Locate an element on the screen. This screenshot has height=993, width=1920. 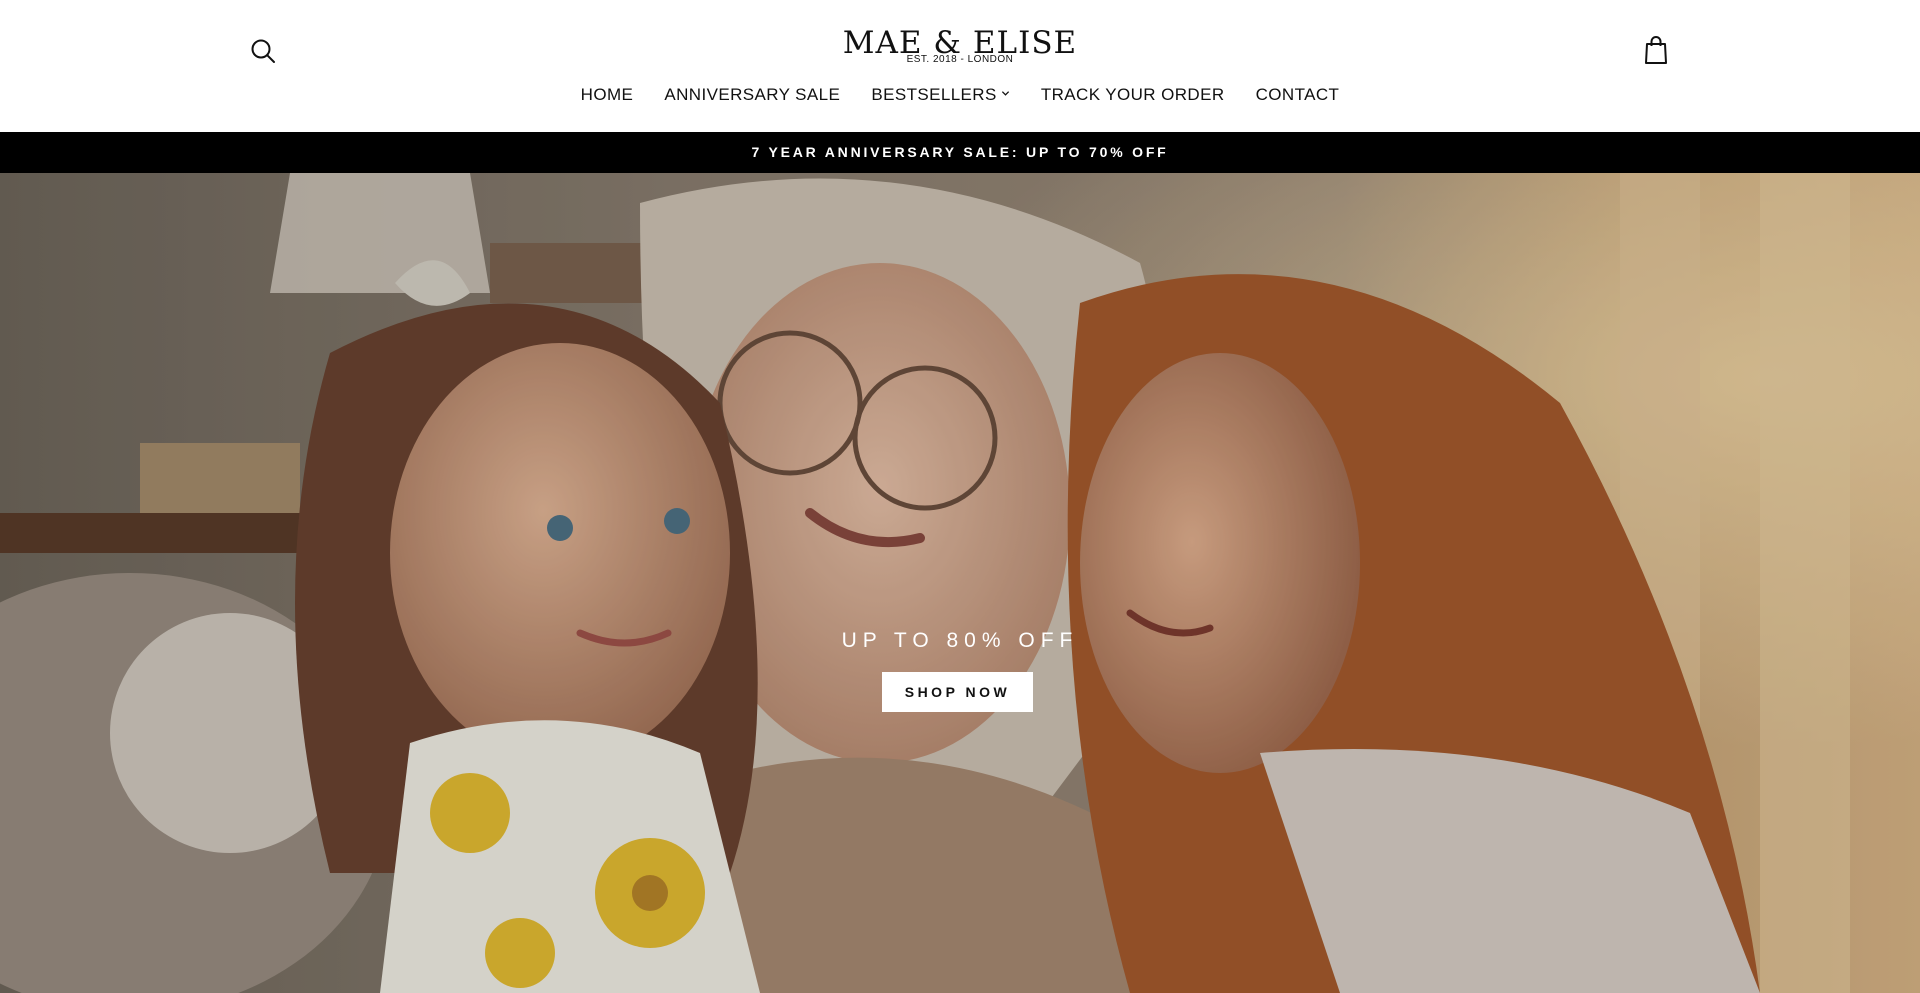
search-button is located at coordinates (263, 51).